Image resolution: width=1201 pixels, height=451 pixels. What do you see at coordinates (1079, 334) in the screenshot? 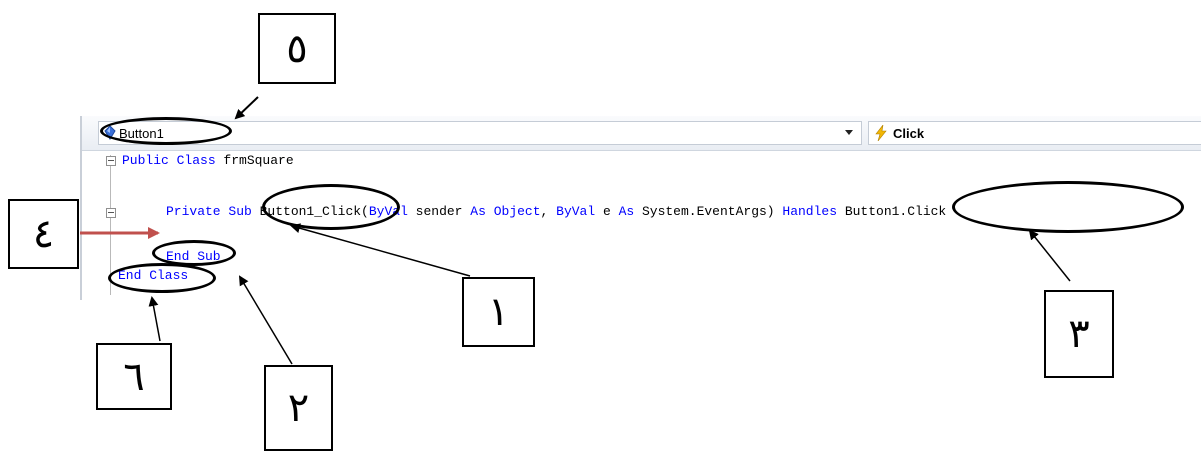
I see `callout-3: ٣` at bounding box center [1079, 334].